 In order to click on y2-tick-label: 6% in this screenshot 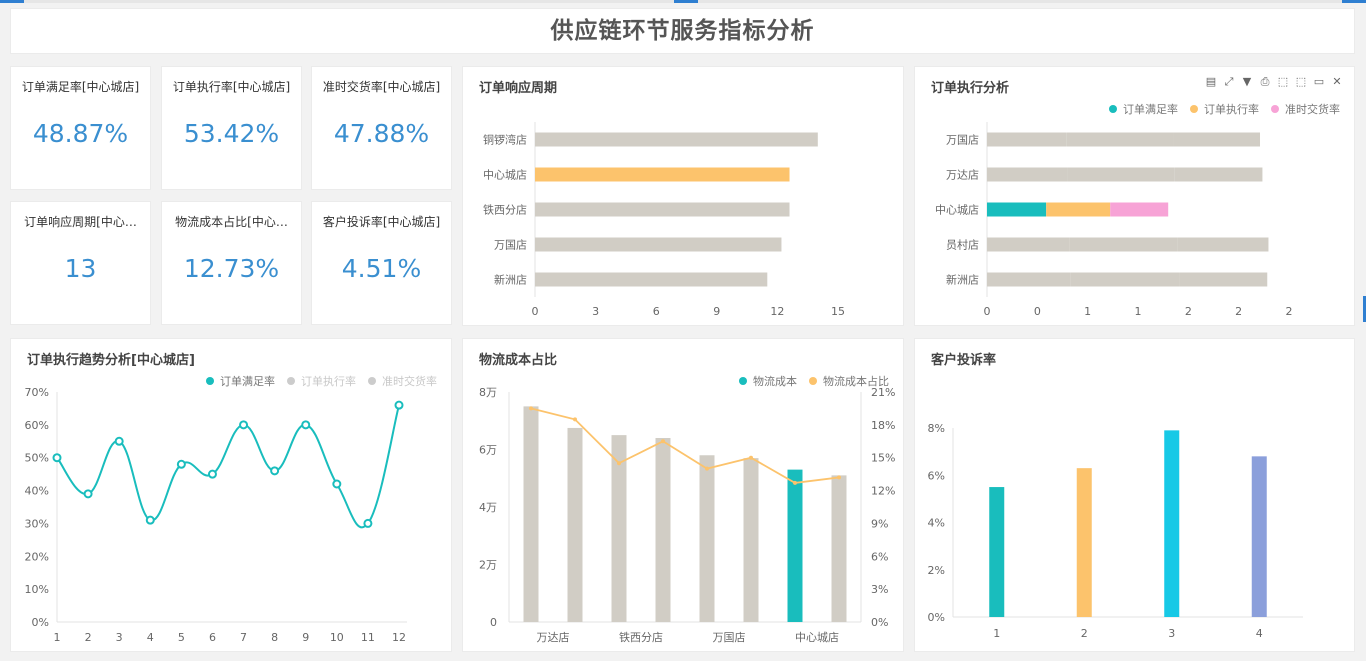, I will do `click(879, 556)`.